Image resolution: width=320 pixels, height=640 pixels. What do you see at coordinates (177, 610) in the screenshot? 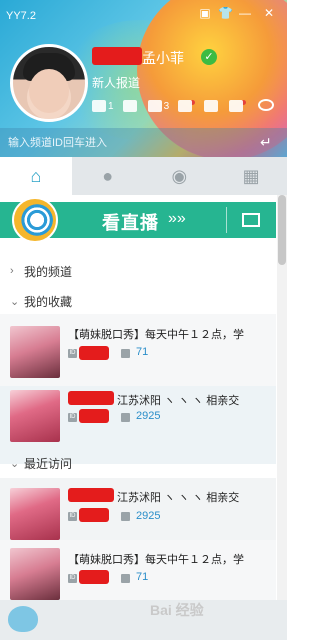
I see `watermark: Bai 经验` at bounding box center [177, 610].